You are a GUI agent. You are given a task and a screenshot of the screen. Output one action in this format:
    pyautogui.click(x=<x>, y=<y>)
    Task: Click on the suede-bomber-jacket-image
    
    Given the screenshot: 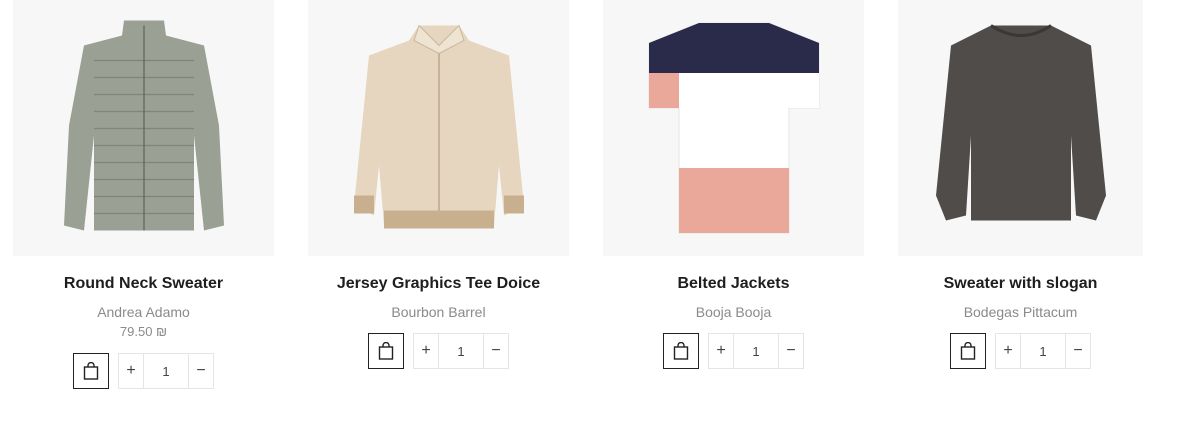 What is the action you would take?
    pyautogui.click(x=438, y=126)
    